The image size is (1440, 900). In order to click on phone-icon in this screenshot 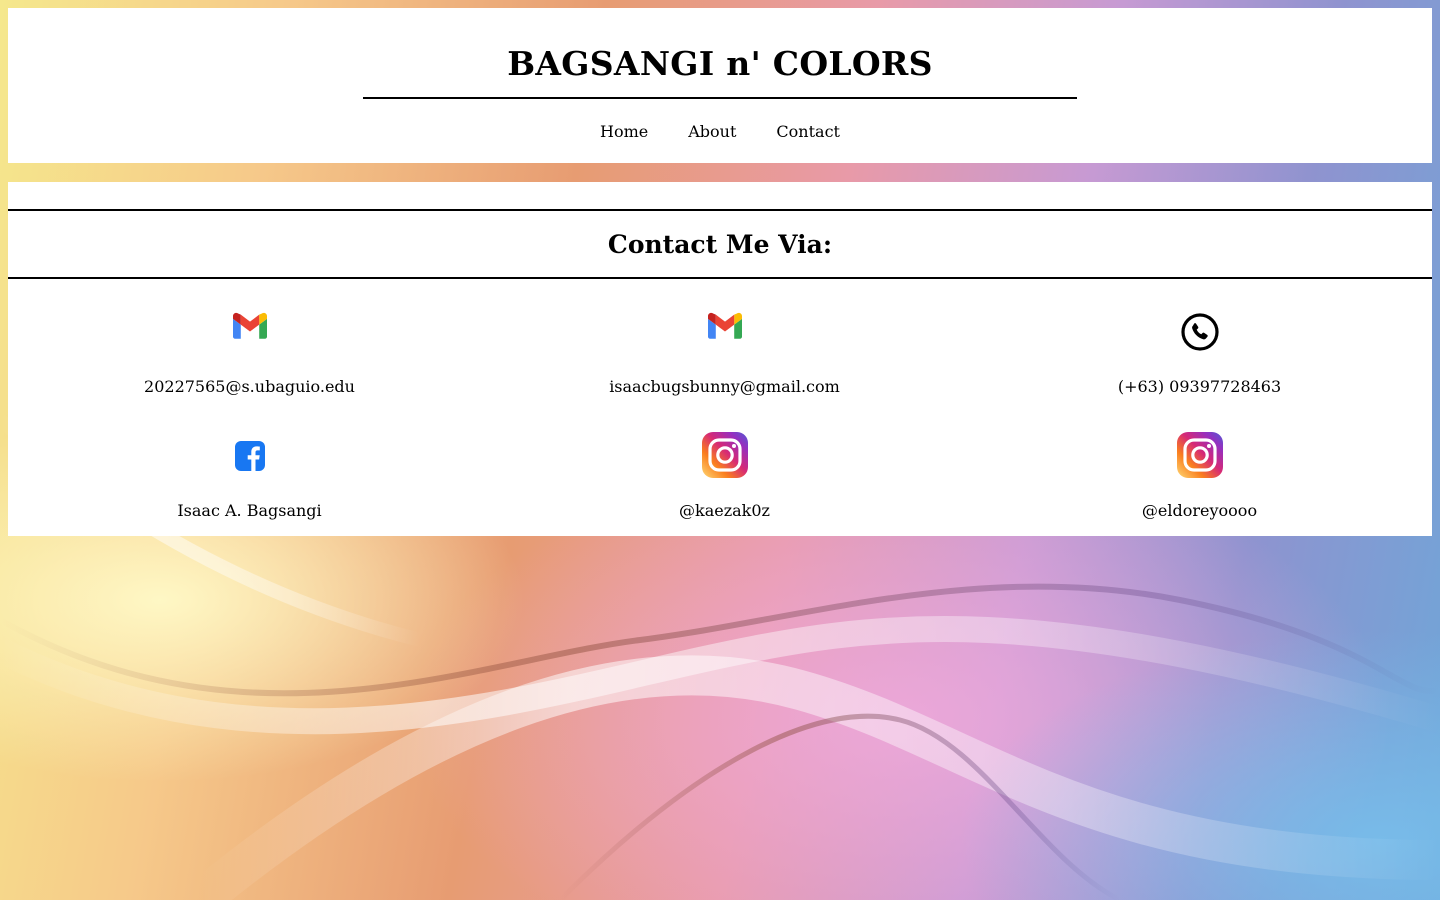, I will do `click(1199, 332)`.